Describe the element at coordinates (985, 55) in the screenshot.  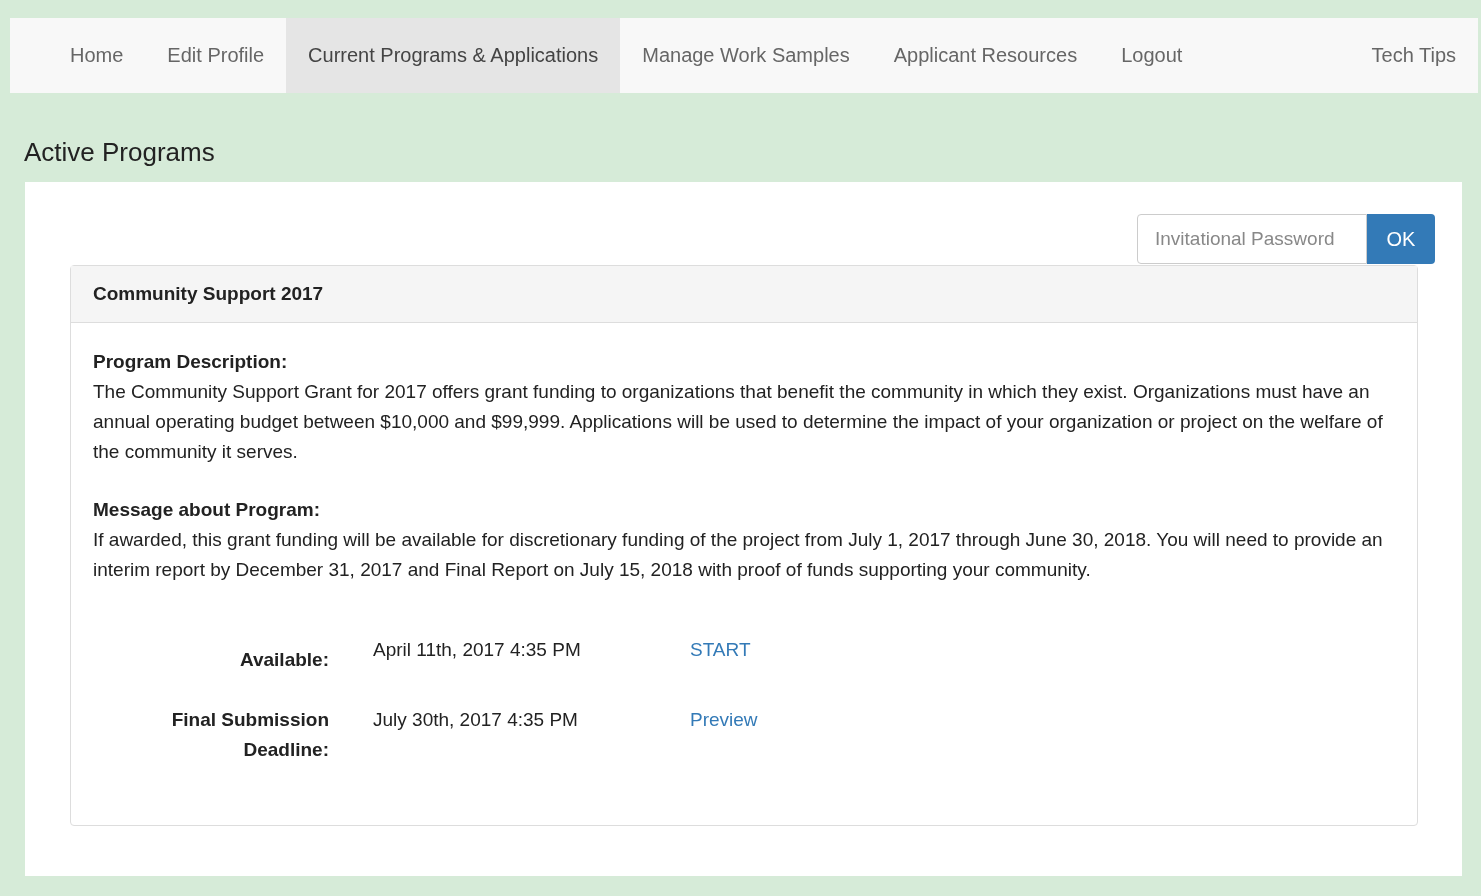
I see `nav-tab: Applicant Resources` at that location.